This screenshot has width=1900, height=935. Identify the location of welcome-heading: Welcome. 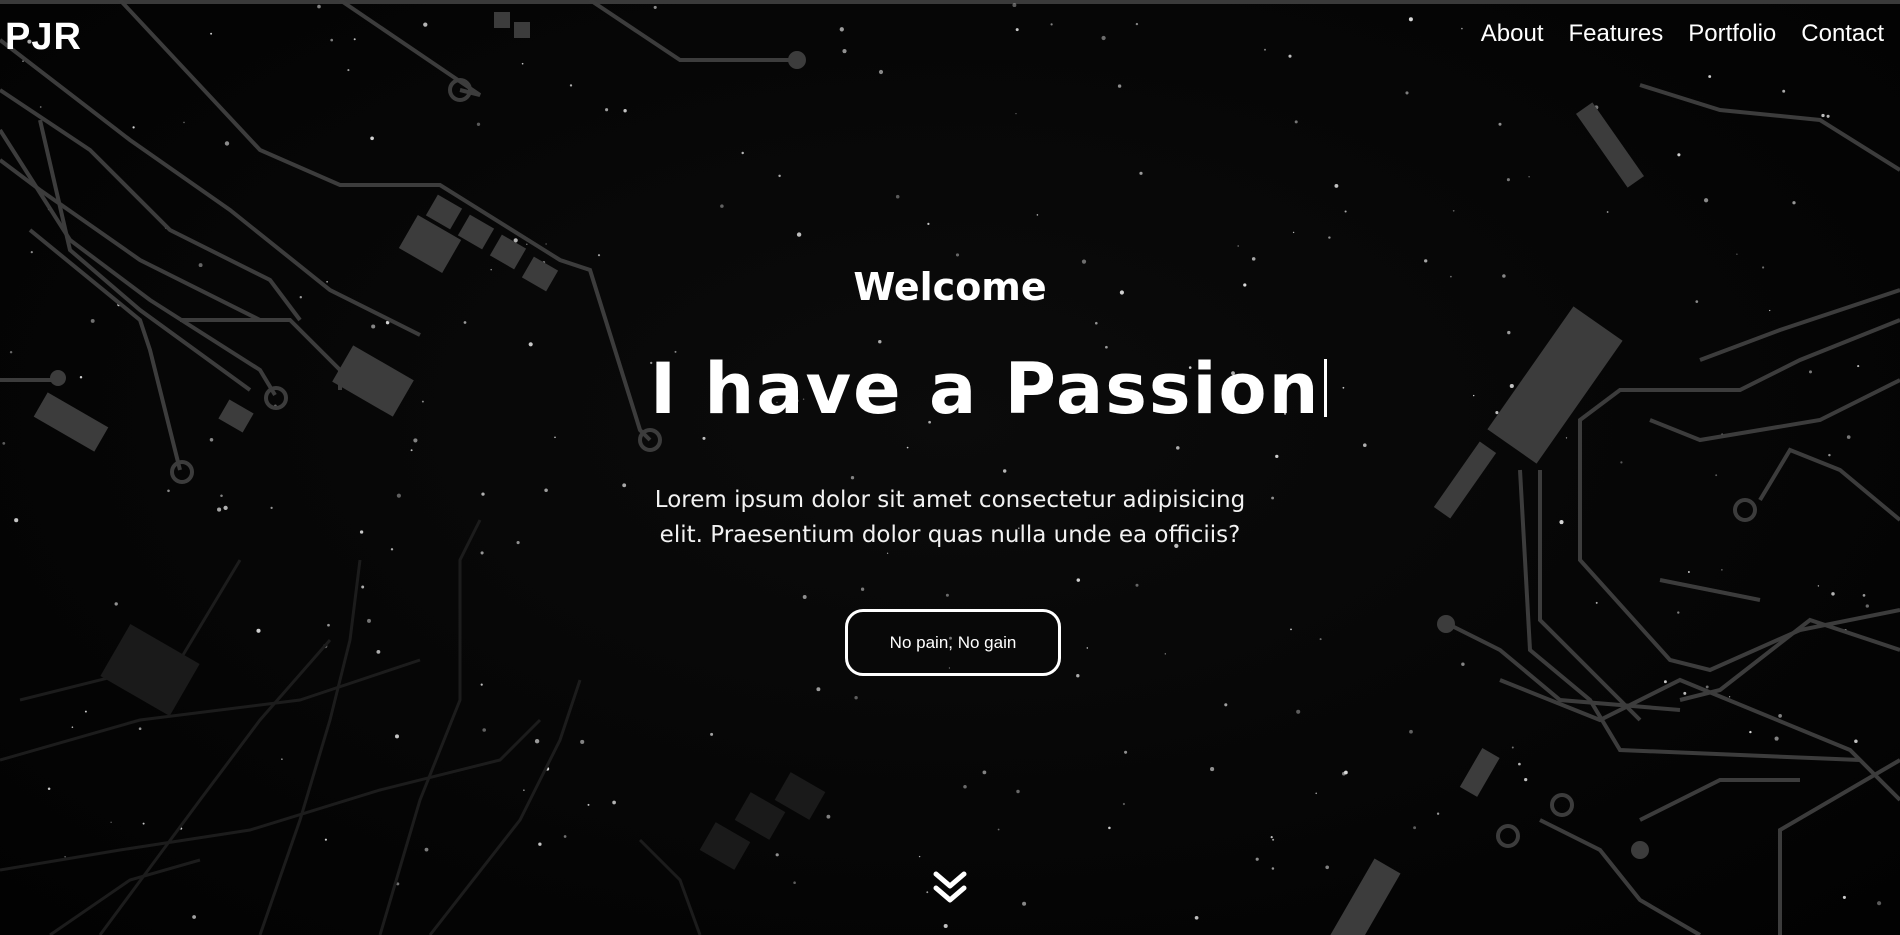
(950, 287).